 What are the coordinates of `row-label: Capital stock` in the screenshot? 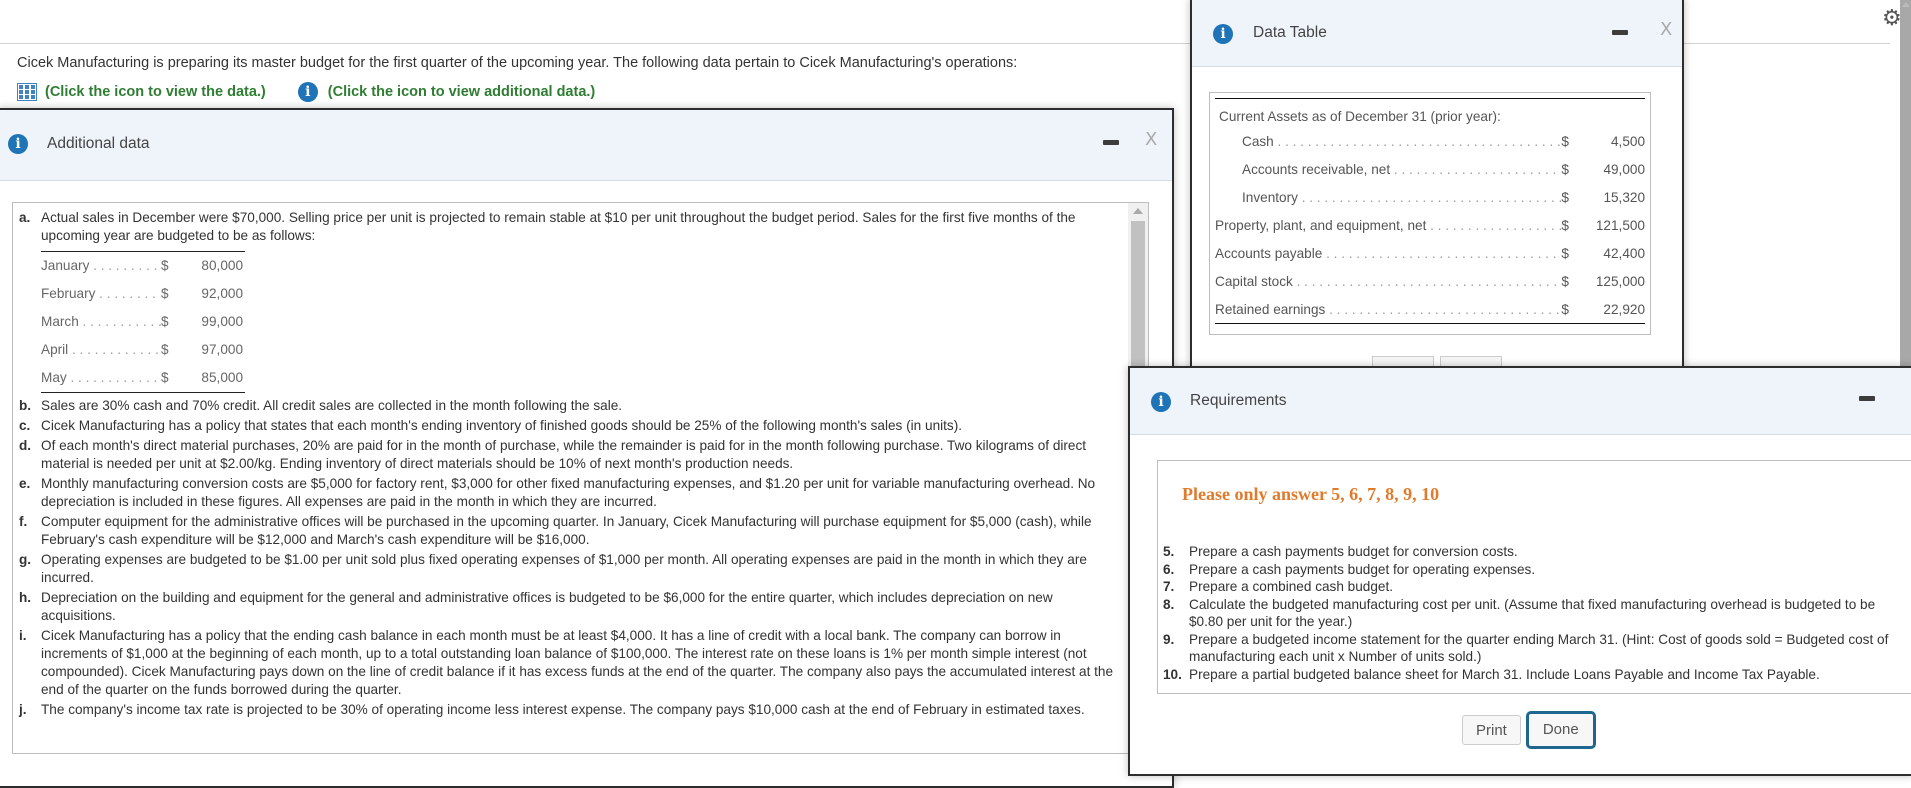 It's located at (1388, 281).